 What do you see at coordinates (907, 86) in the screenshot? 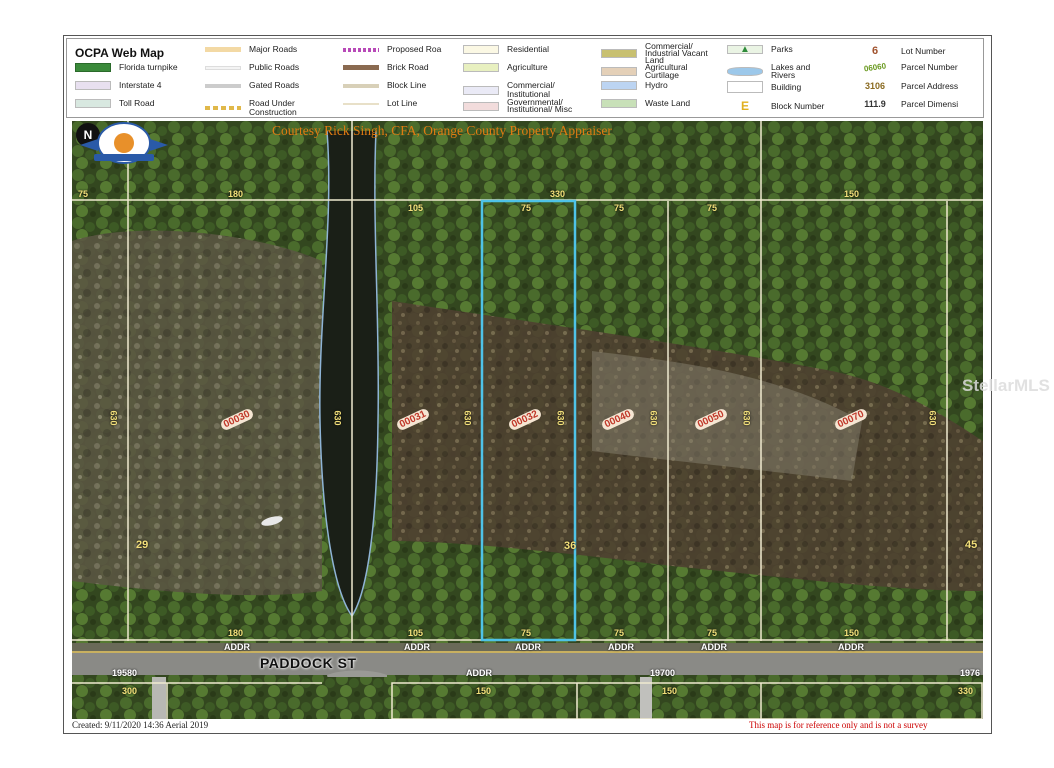
I see `legend-parcel-address: 3106 Parcel Address` at bounding box center [907, 86].